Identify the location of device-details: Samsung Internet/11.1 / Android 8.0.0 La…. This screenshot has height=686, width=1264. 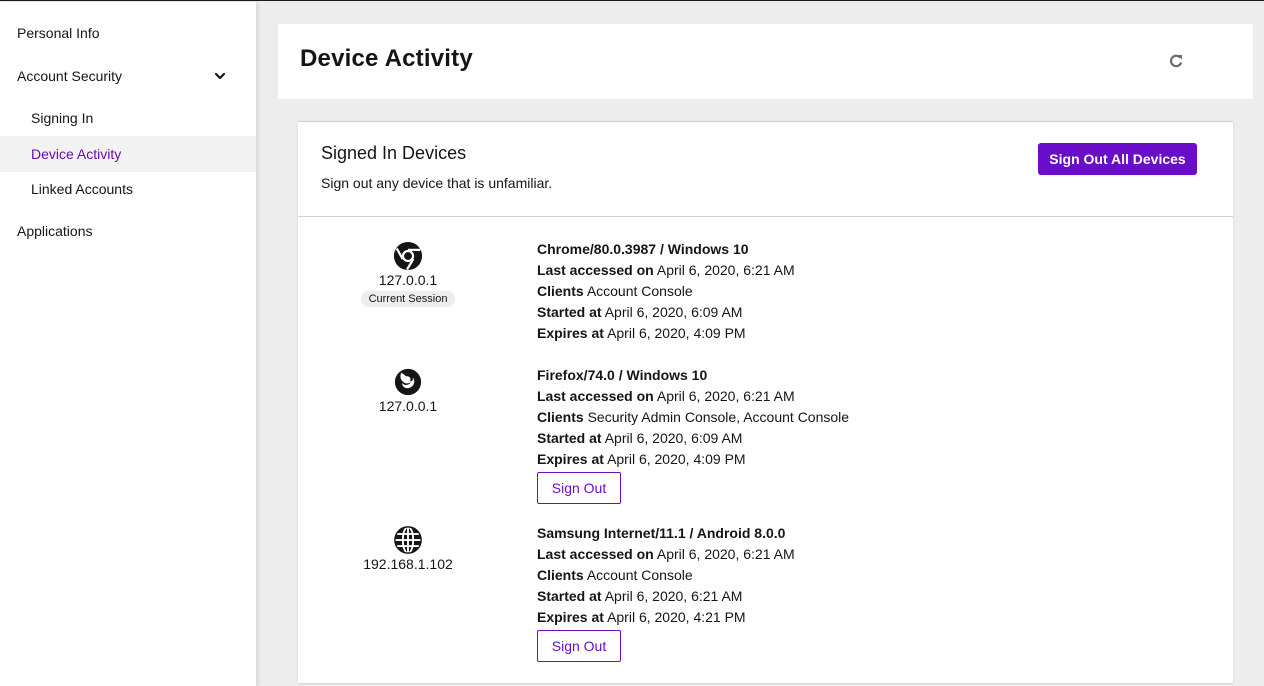
(666, 592).